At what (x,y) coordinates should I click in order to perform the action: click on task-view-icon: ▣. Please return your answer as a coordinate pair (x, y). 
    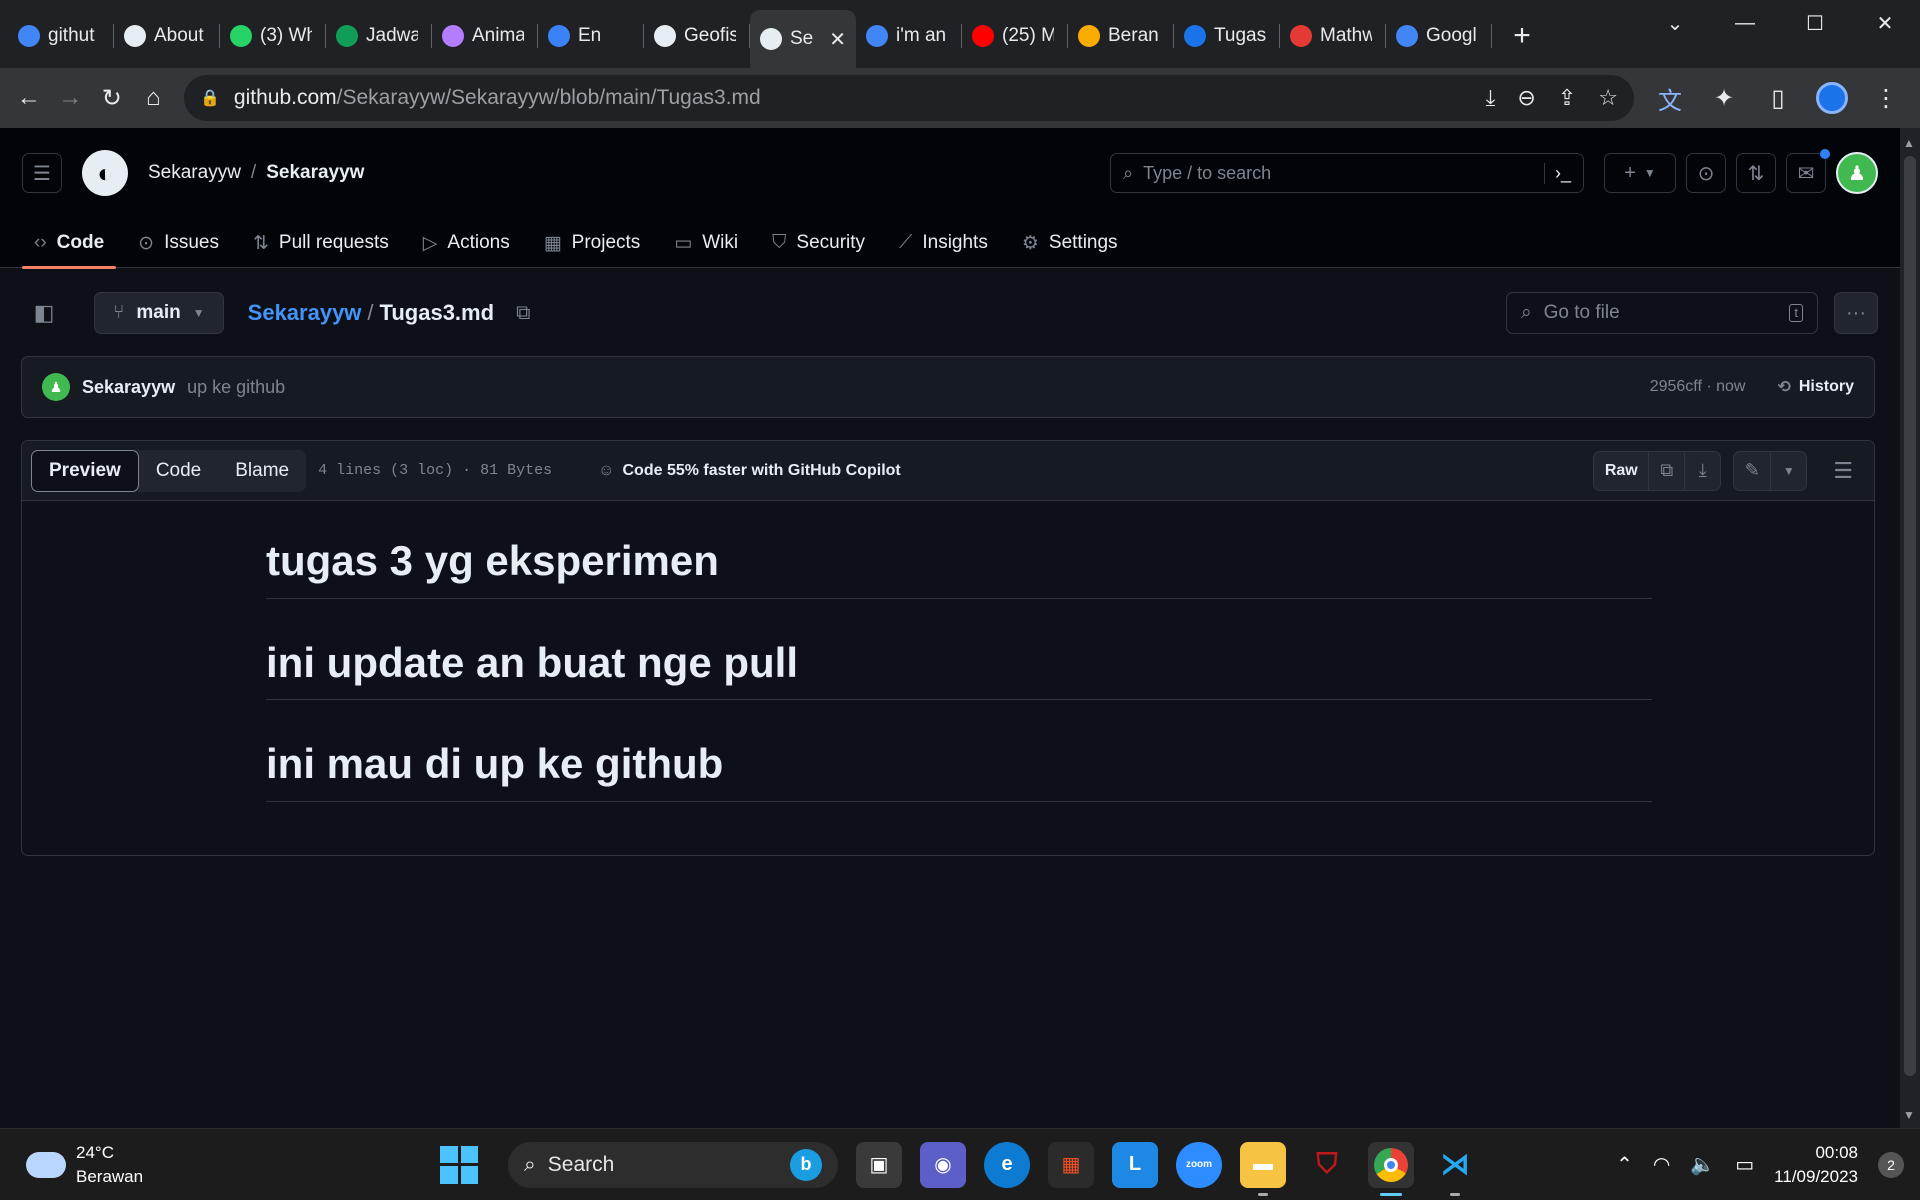
    Looking at the image, I should click on (879, 1164).